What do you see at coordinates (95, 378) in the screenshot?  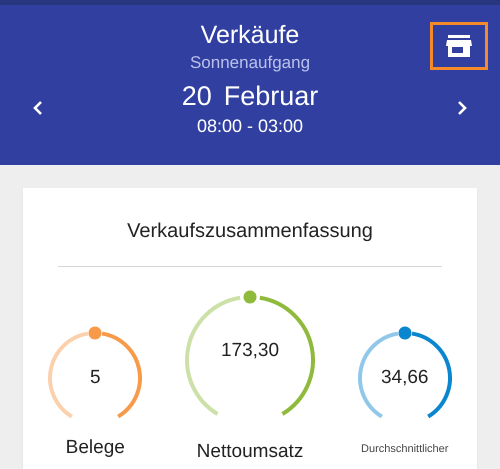 I see `gauge-value: 5` at bounding box center [95, 378].